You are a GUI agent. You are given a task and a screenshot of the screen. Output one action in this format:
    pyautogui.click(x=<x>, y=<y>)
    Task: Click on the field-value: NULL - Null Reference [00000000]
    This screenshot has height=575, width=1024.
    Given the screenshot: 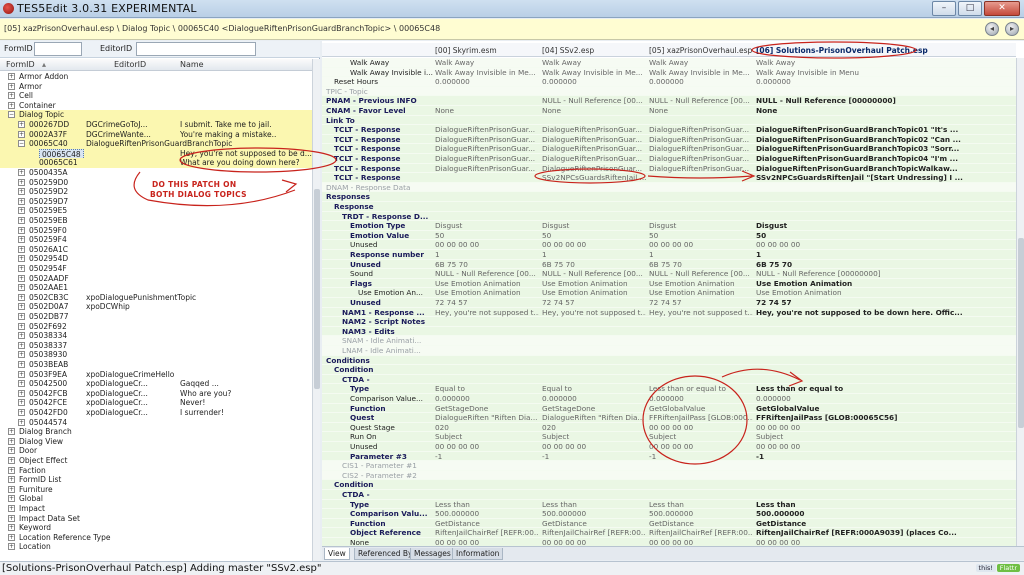 What is the action you would take?
    pyautogui.click(x=885, y=101)
    